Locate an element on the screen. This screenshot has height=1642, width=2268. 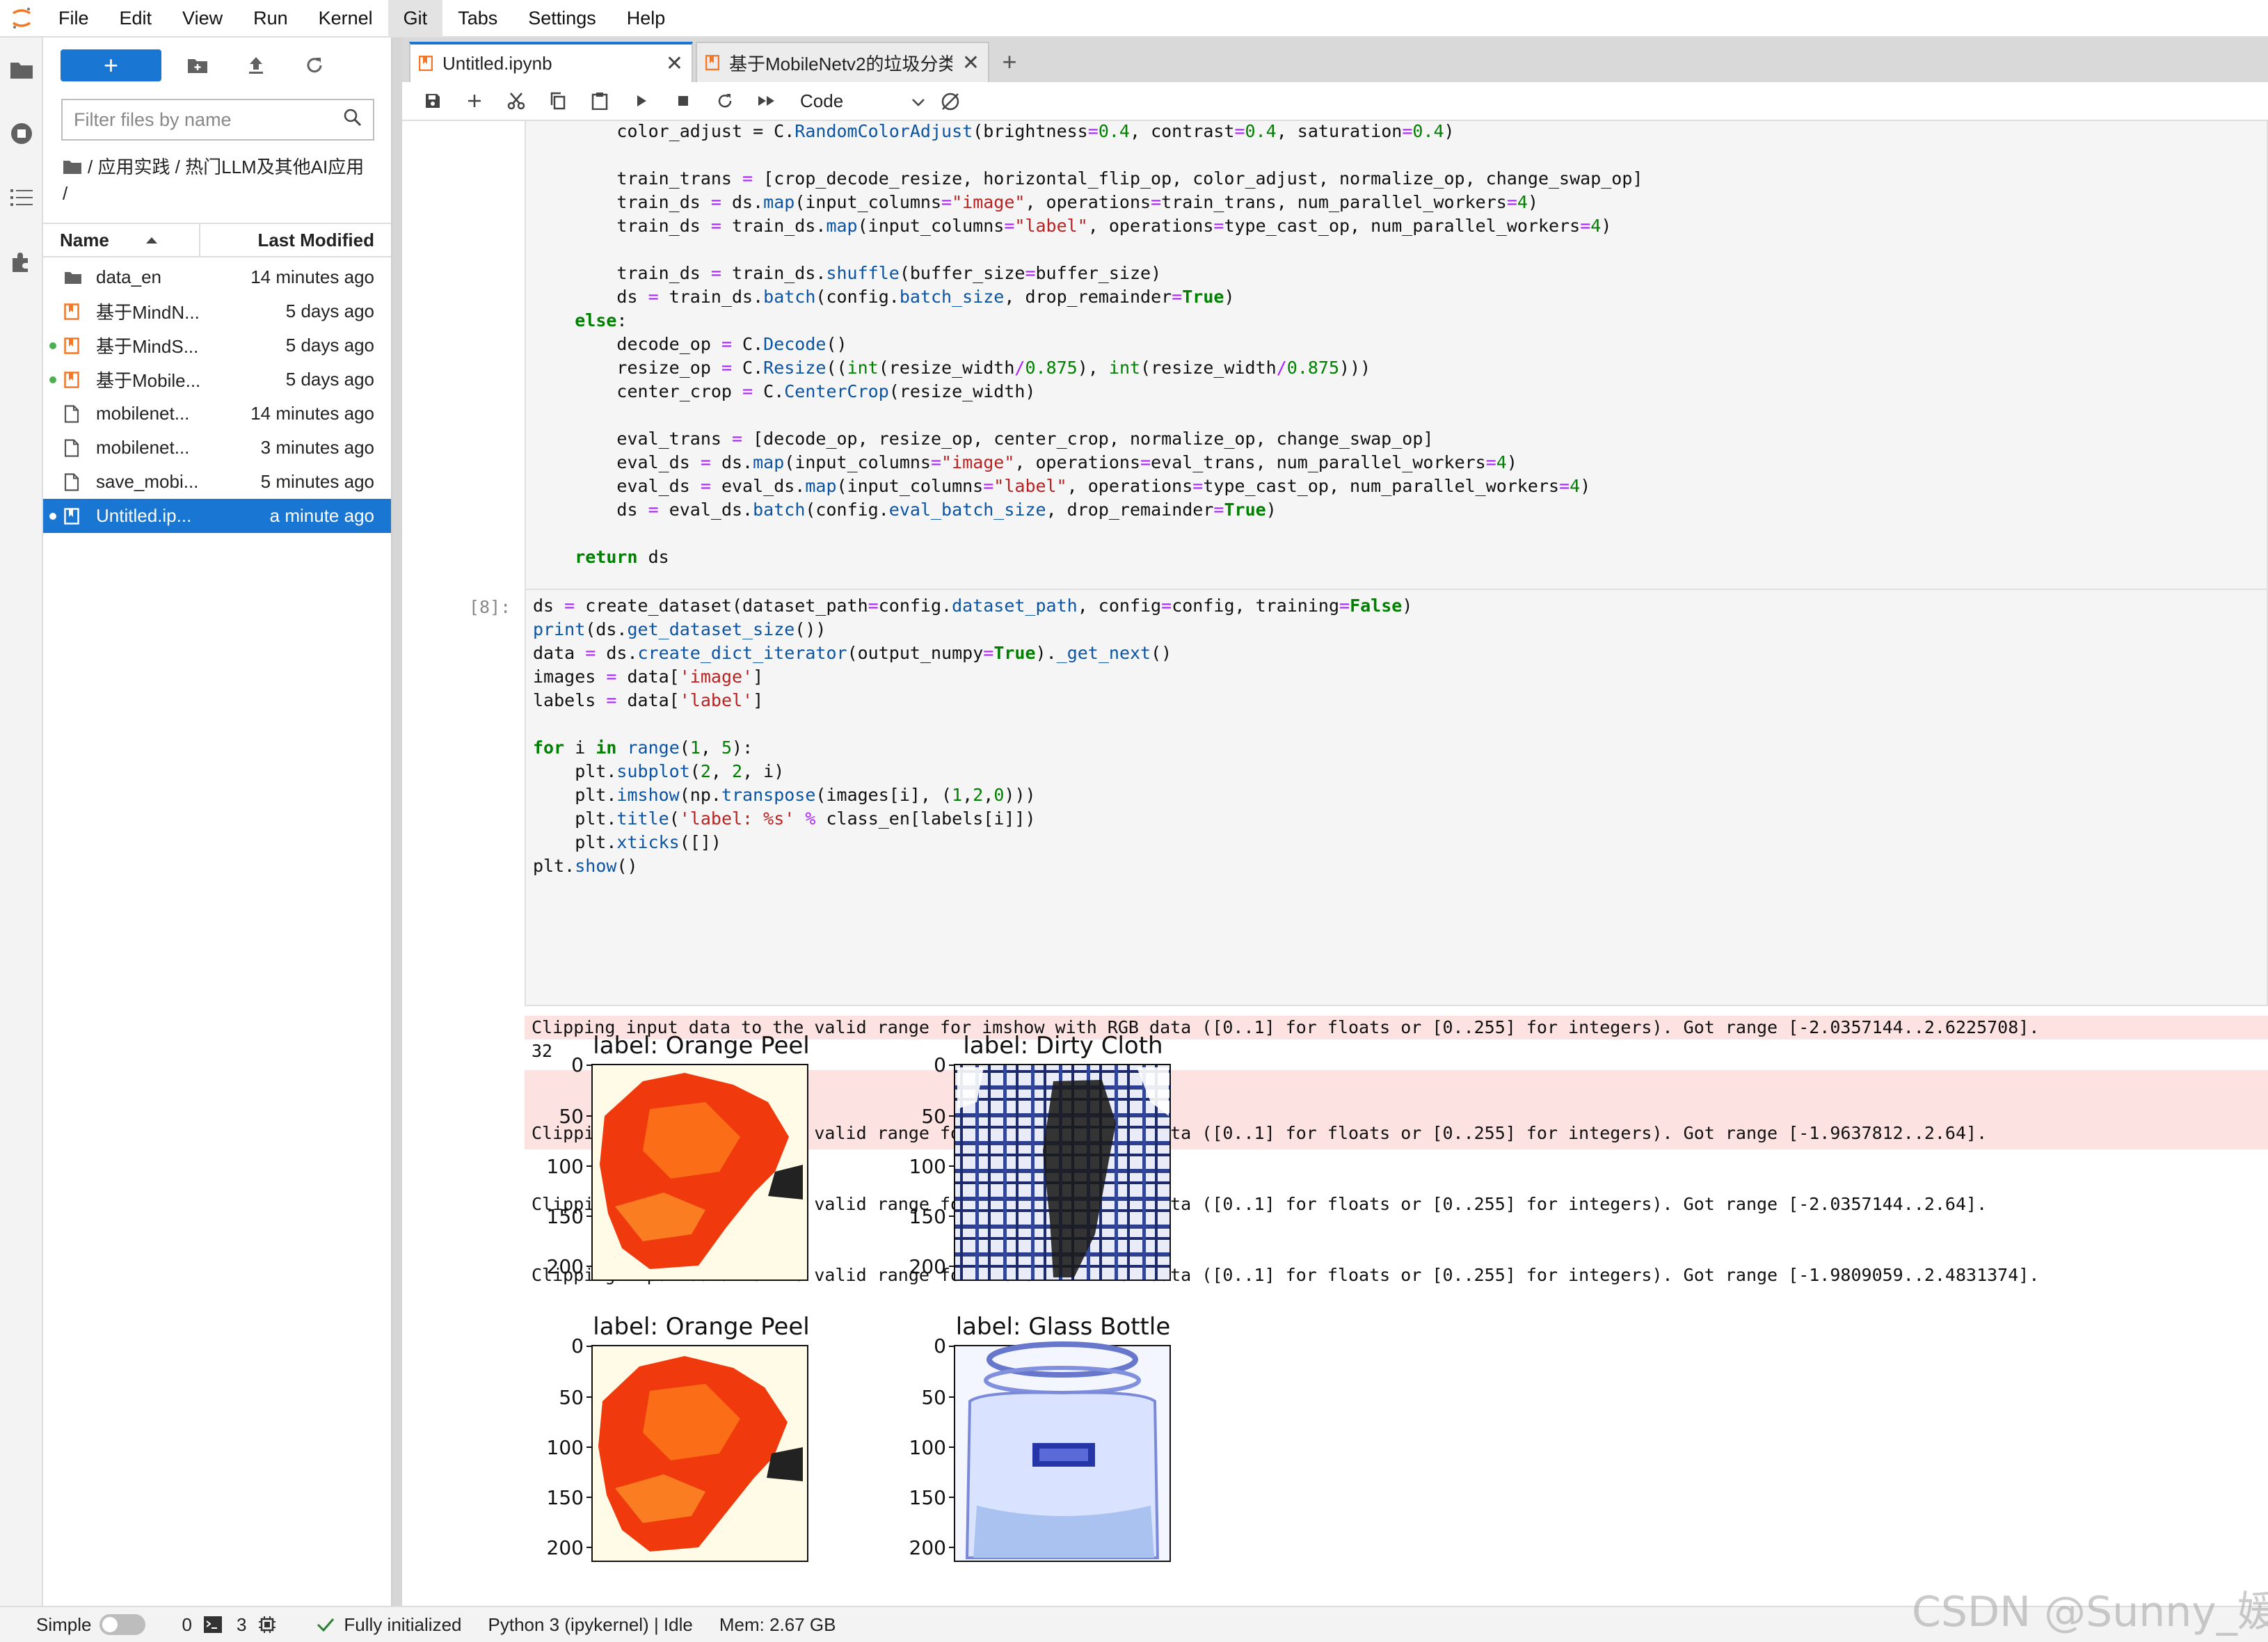
fast-forward-icon is located at coordinates (767, 100).